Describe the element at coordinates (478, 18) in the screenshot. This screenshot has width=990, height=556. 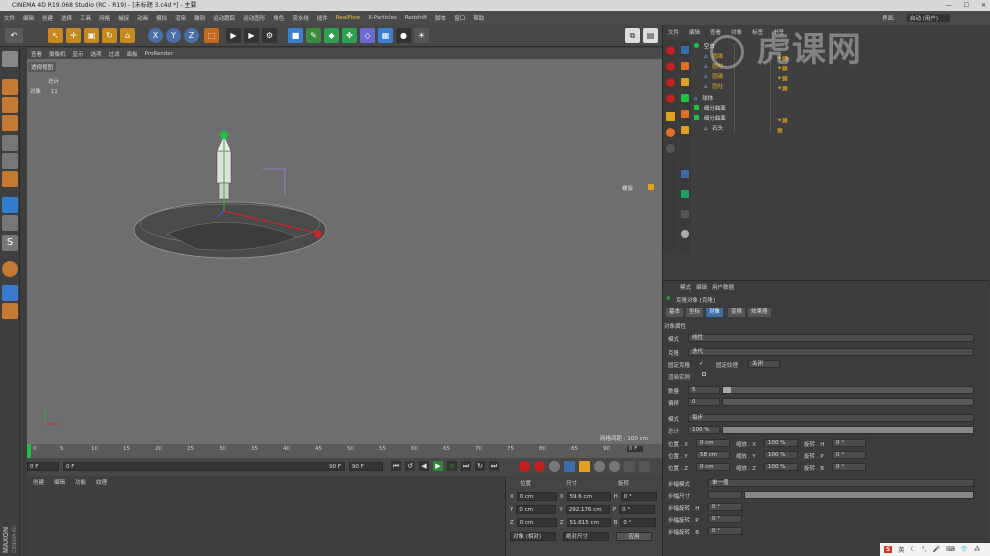
I see `menu-help: 帮助` at that location.